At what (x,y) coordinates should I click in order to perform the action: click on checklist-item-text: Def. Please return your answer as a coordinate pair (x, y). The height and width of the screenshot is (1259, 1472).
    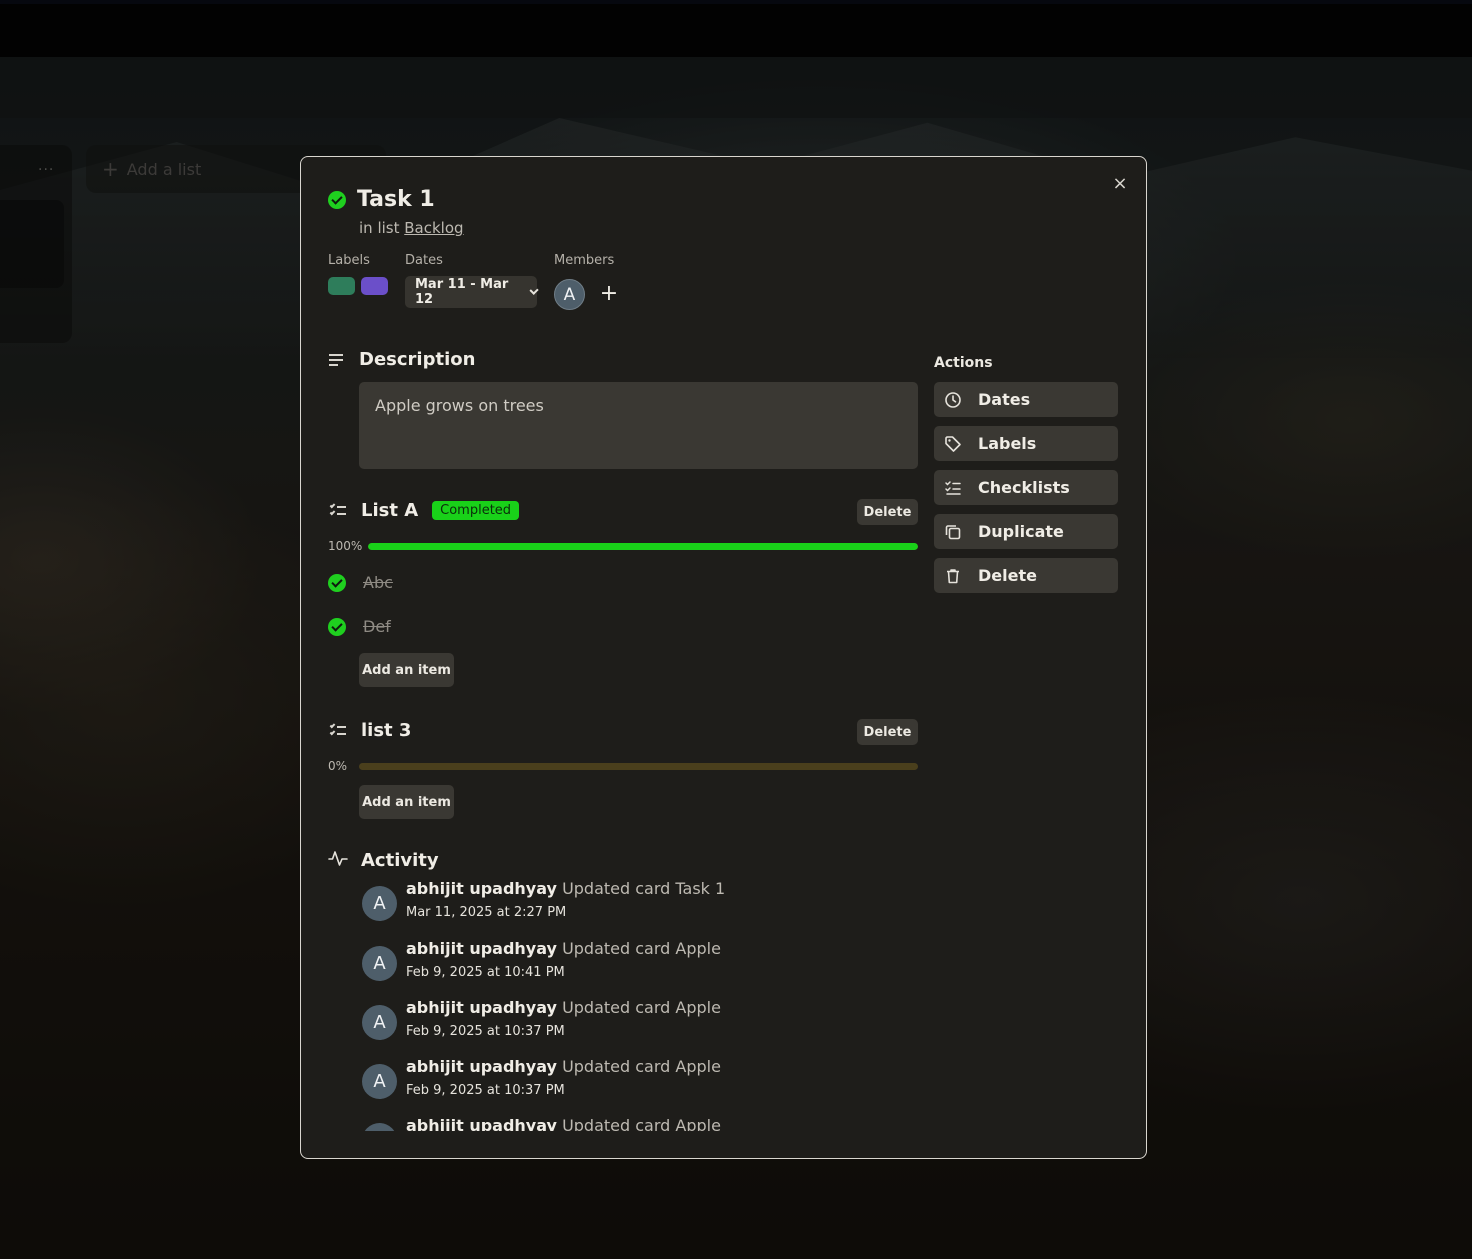
    Looking at the image, I should click on (377, 626).